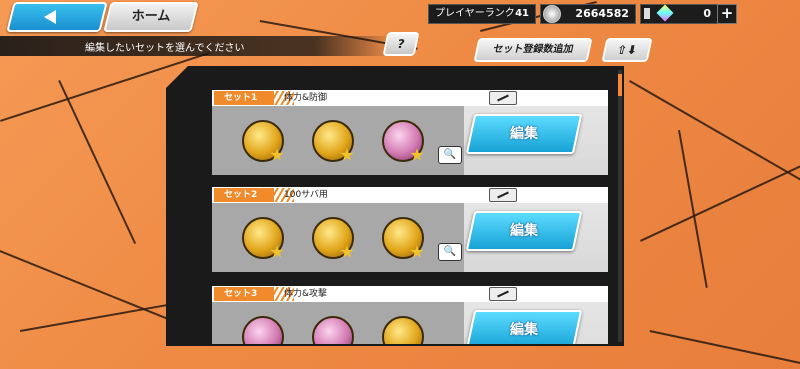  I want to click on add-gems-button: +, so click(727, 14).